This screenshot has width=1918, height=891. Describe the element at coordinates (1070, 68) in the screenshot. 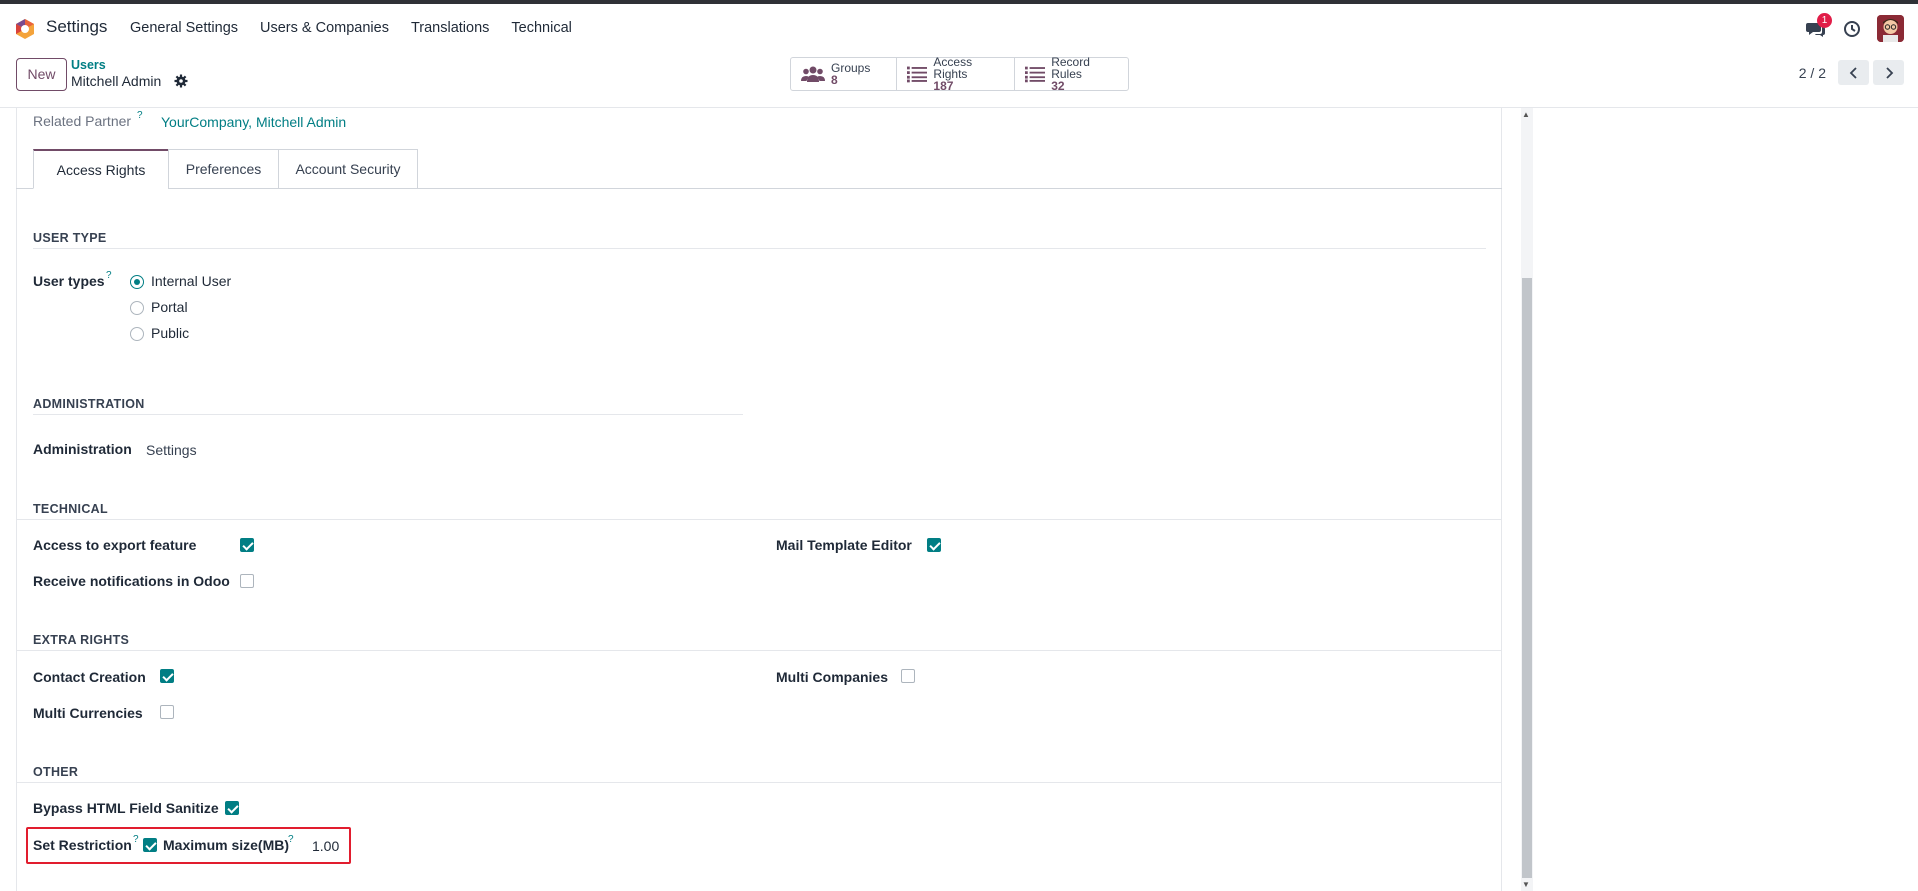

I see `record-rules-label: Record Rules` at that location.